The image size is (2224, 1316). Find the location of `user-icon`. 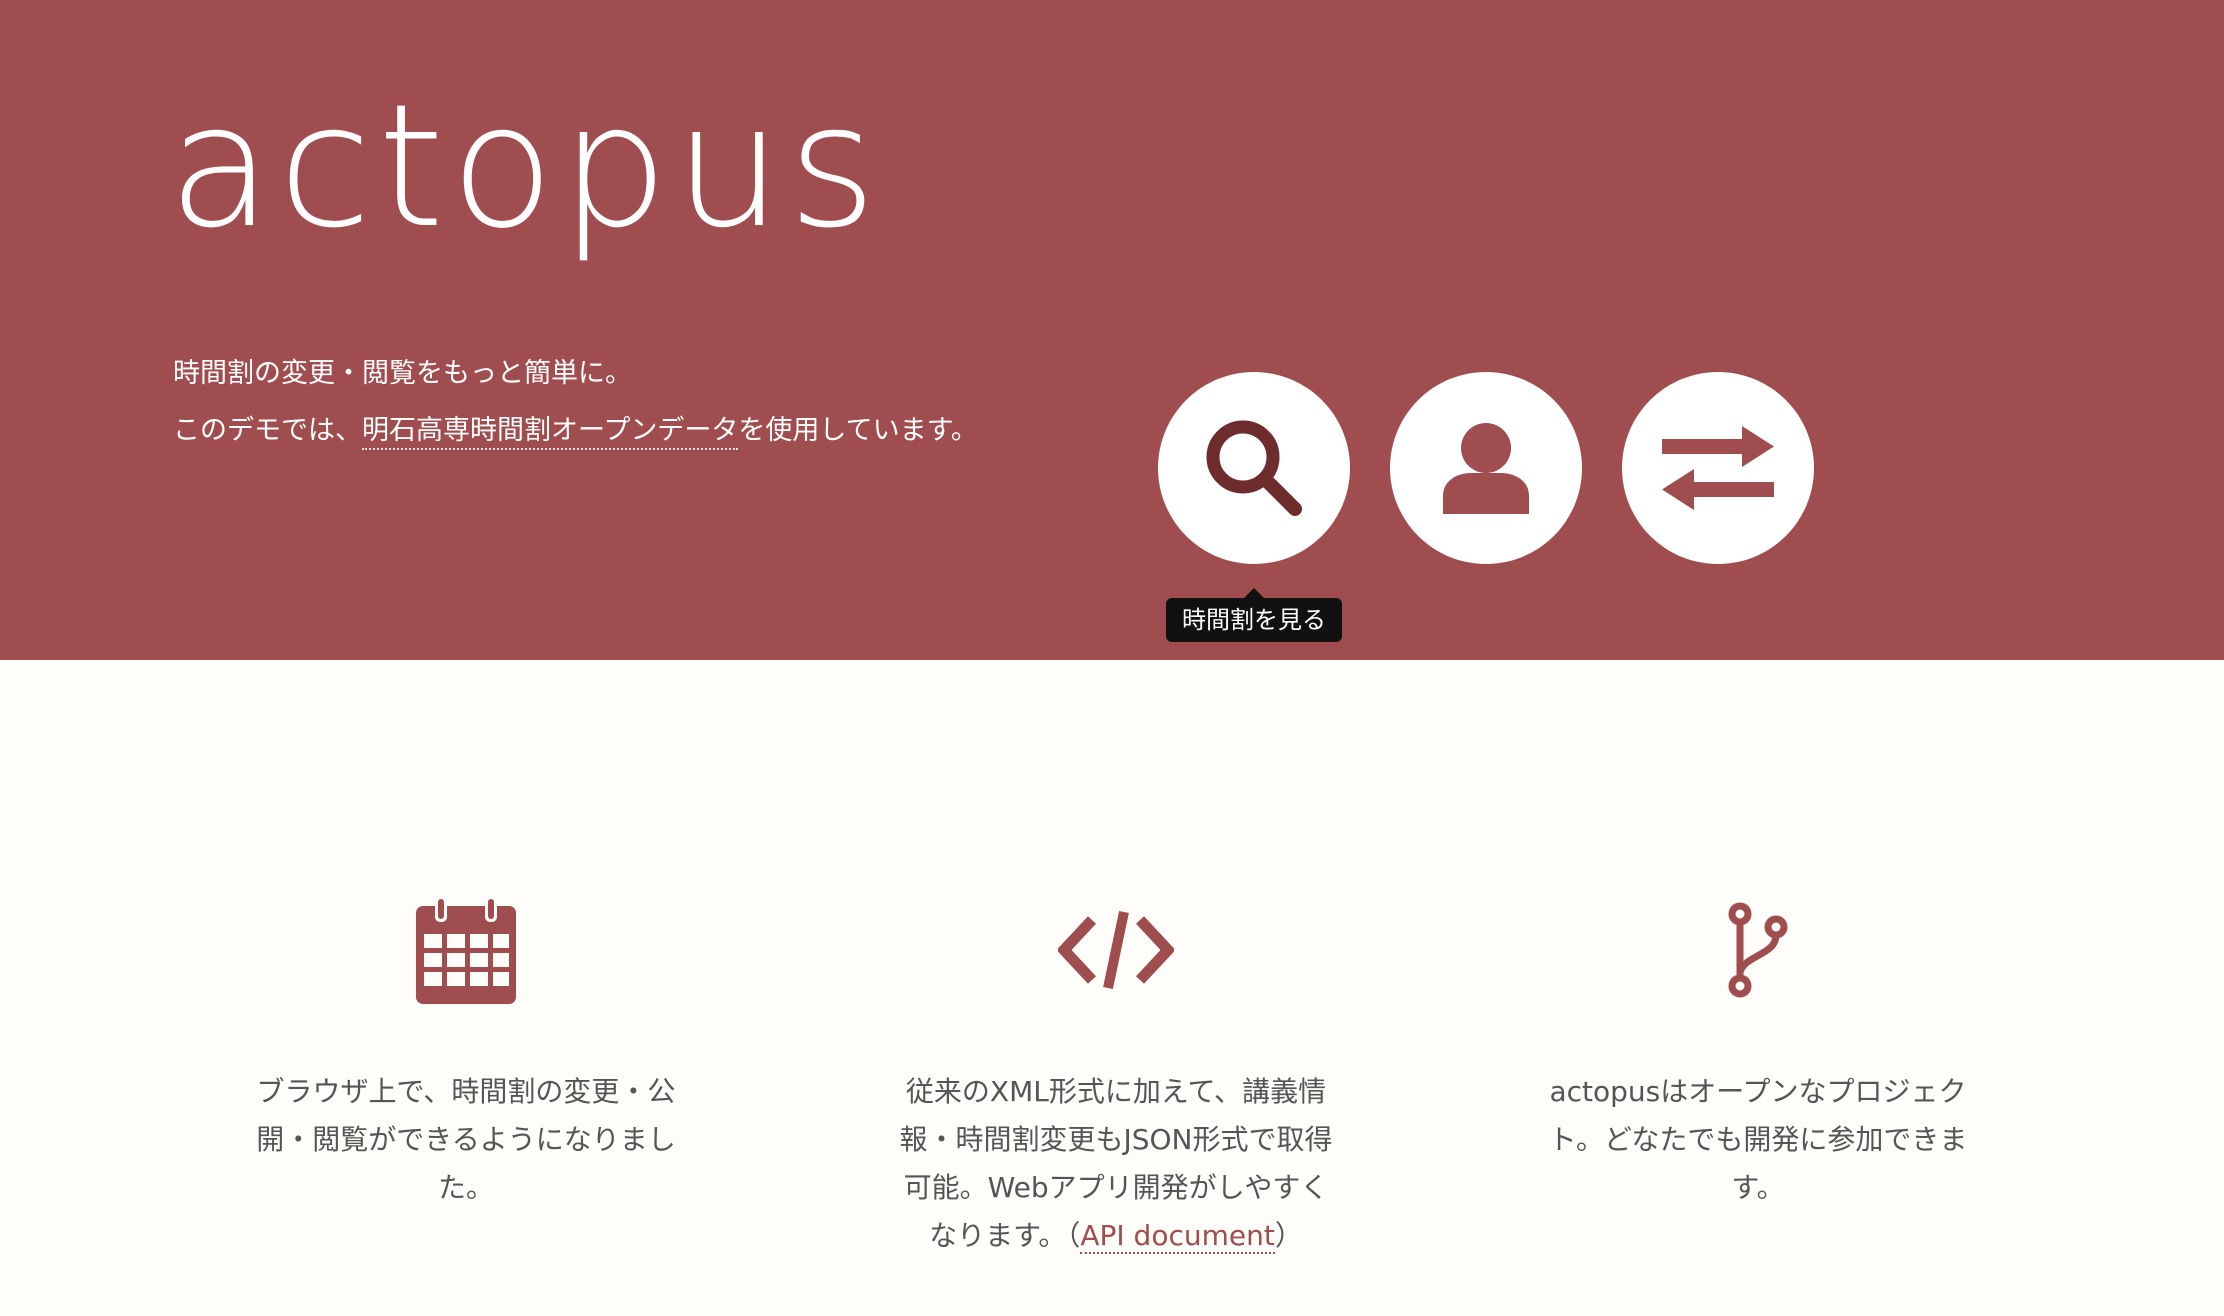

user-icon is located at coordinates (1486, 468).